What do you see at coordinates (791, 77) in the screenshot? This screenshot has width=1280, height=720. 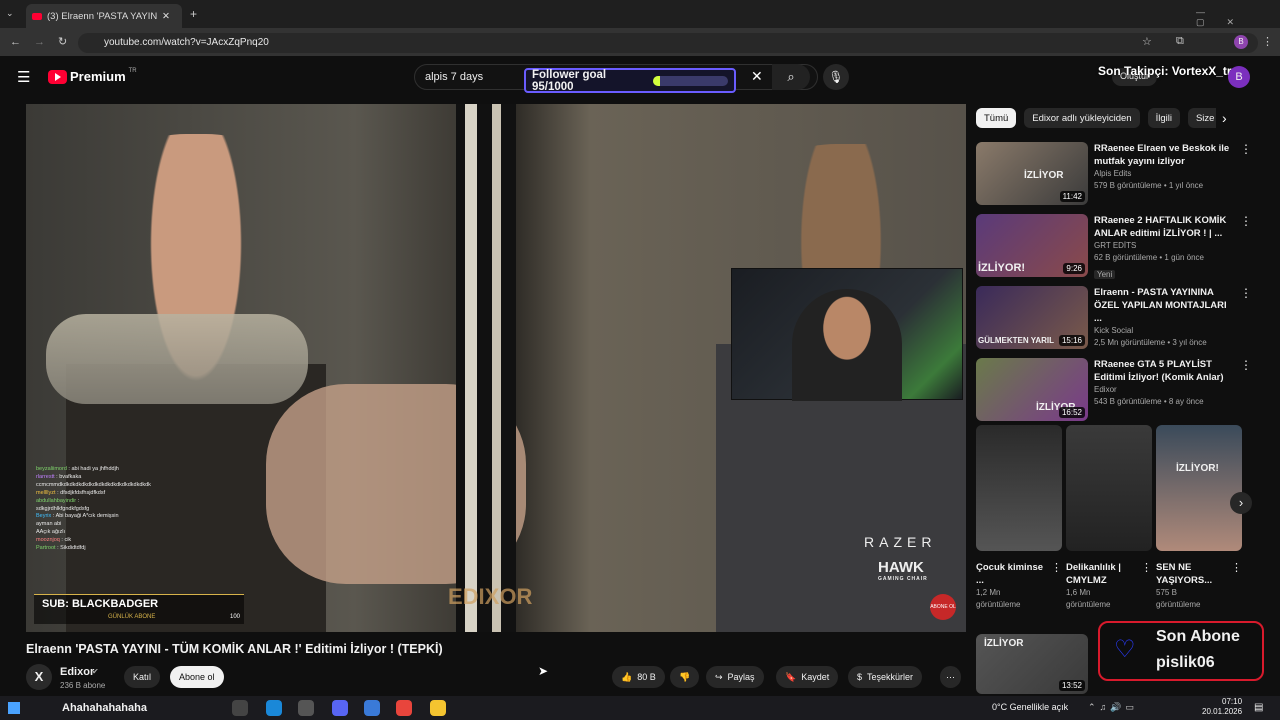 I see `search-button: ⌕` at bounding box center [791, 77].